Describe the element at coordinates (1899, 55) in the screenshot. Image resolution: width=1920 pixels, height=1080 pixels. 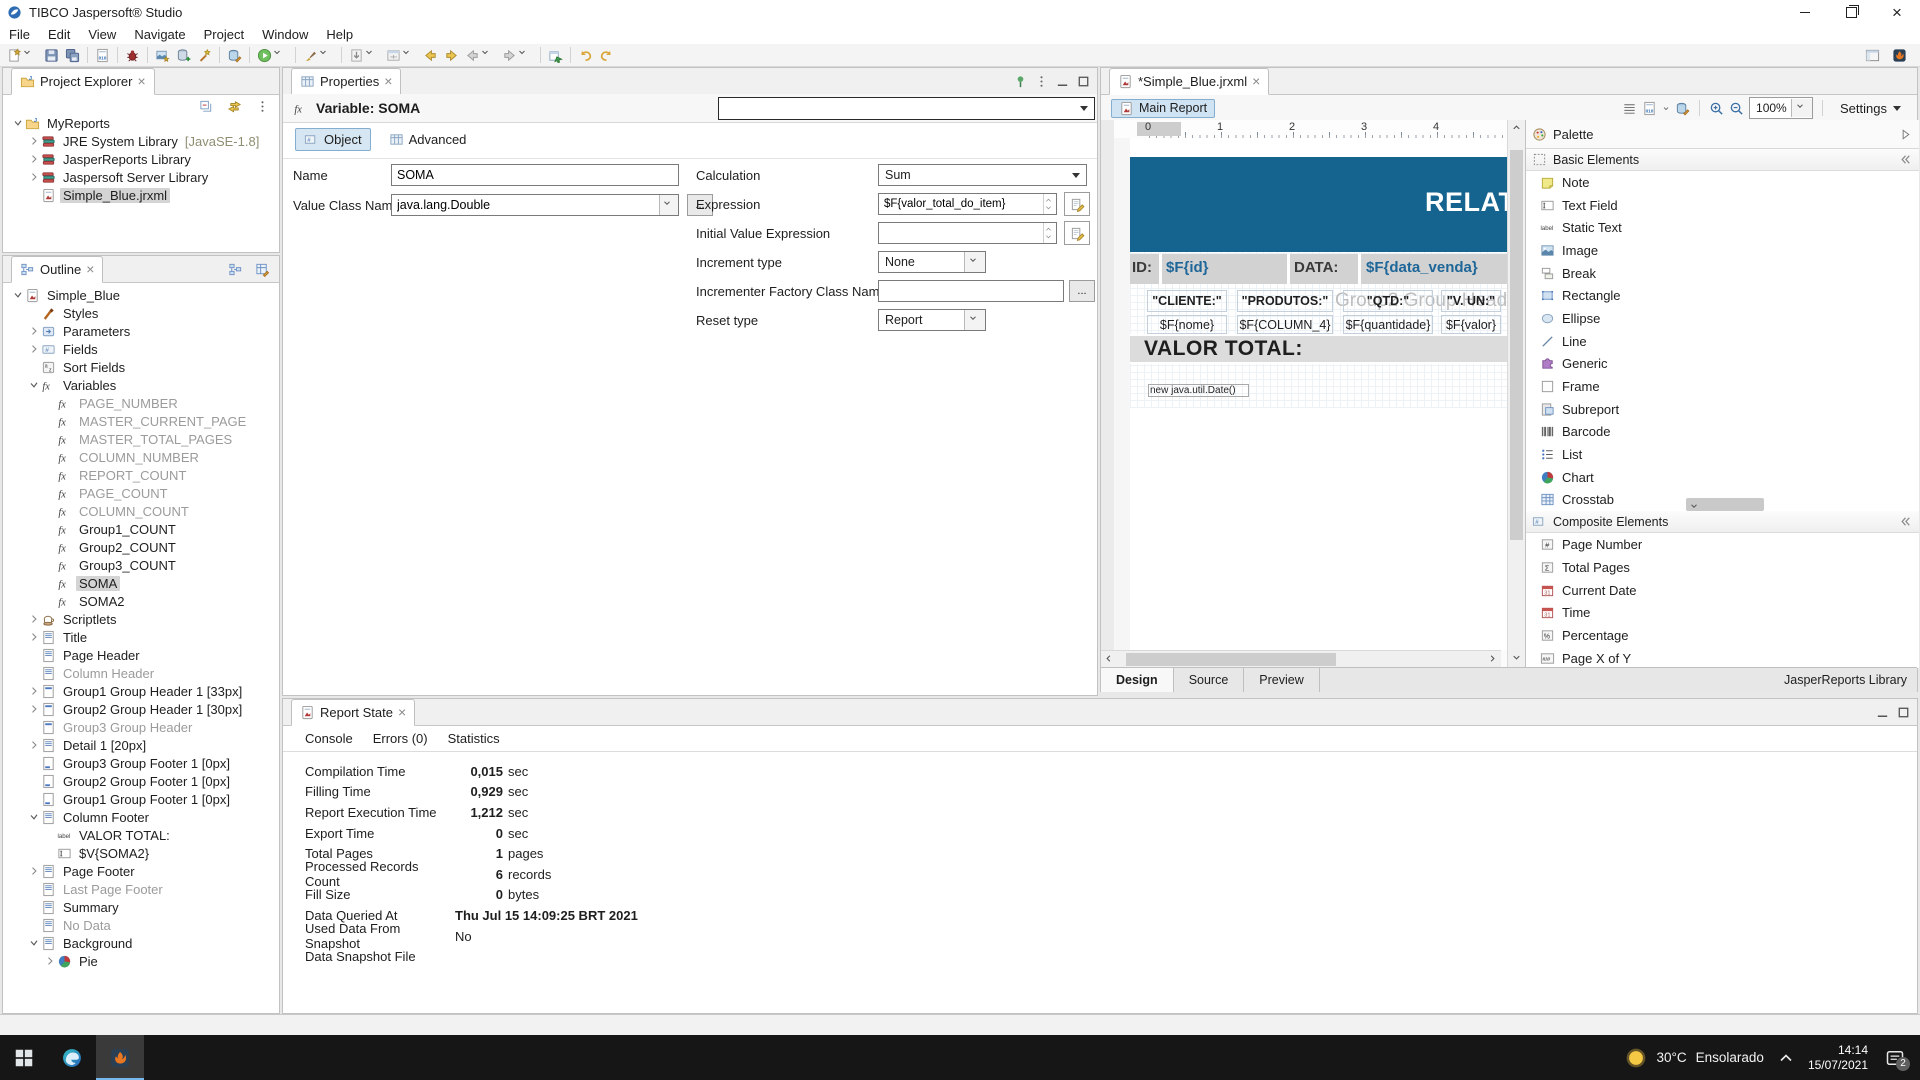
I see `jss-button` at that location.